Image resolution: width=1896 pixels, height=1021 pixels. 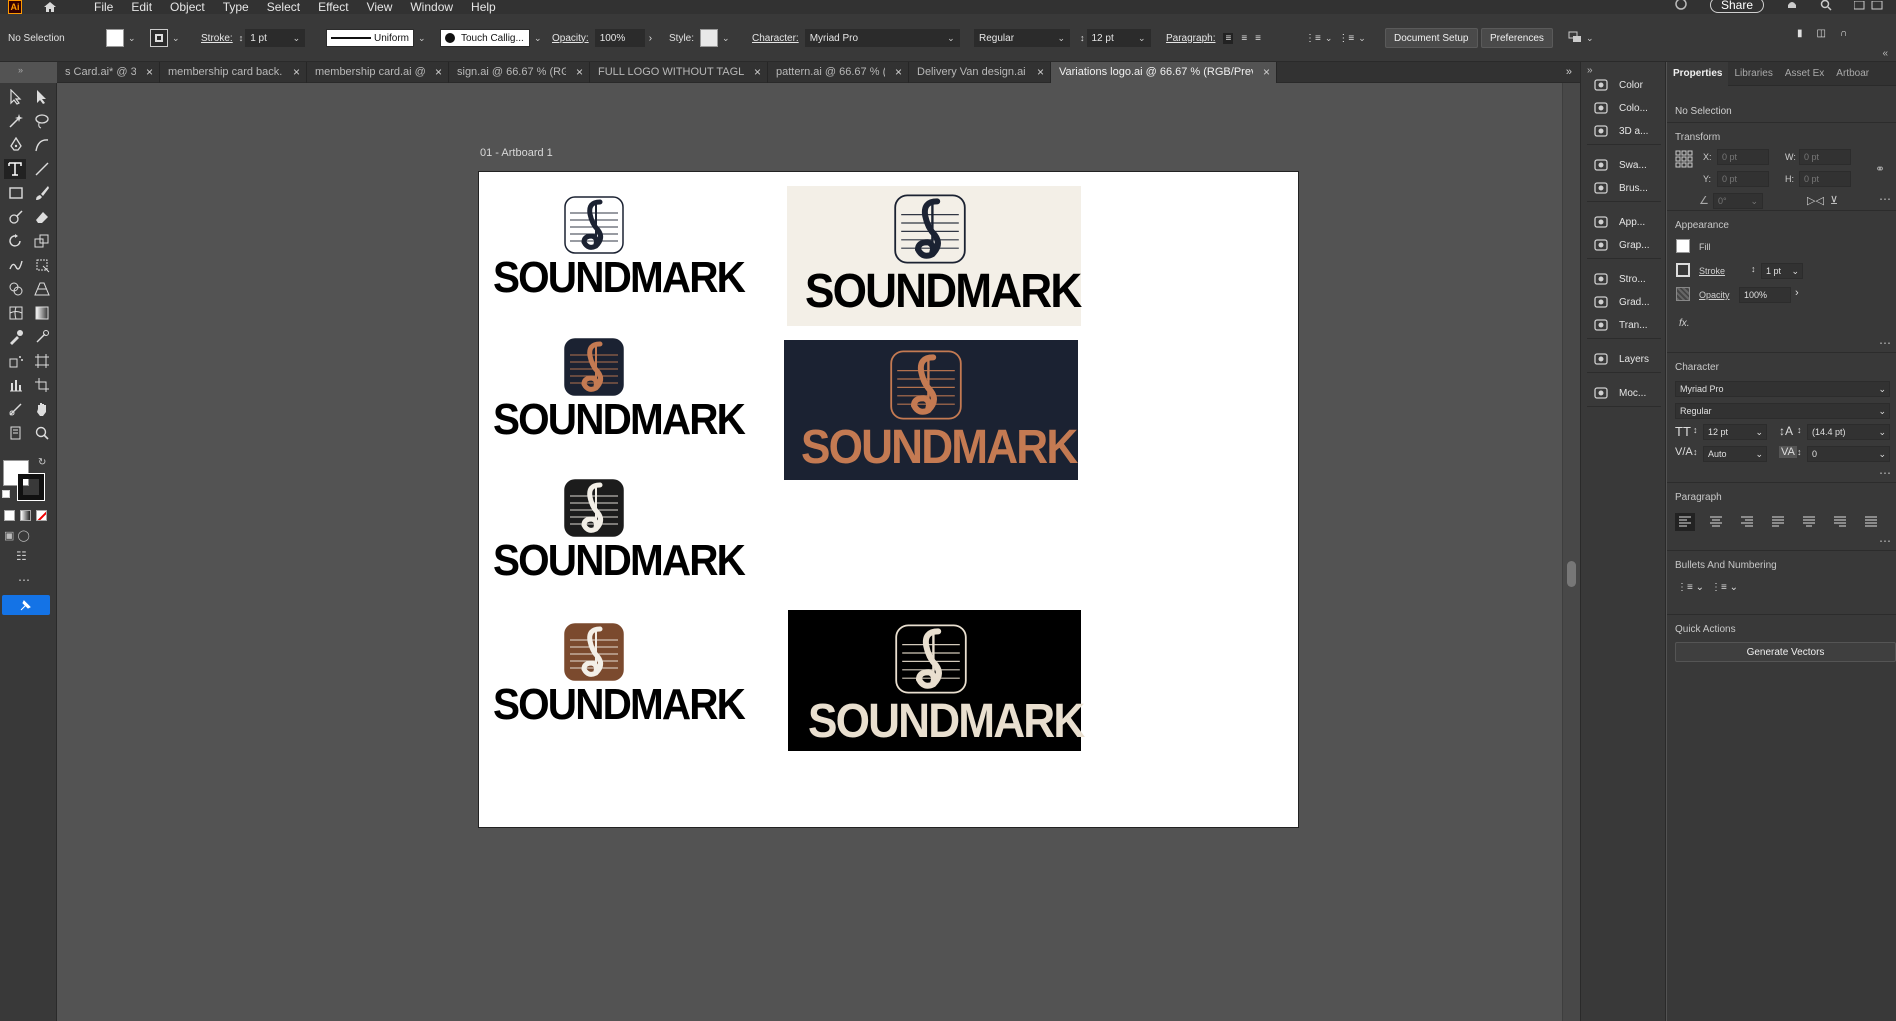 I want to click on hand-tool-icon, so click(x=42, y=409).